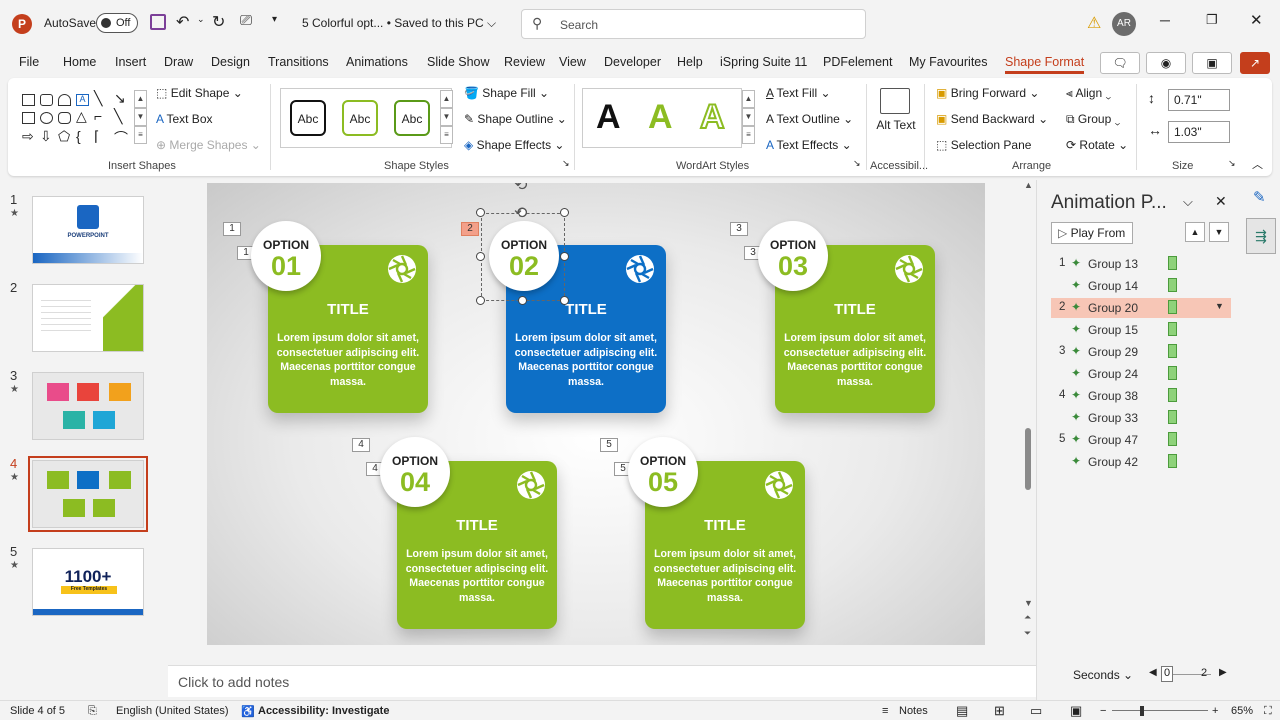 The width and height of the screenshot is (1280, 720). What do you see at coordinates (948, 62) in the screenshot?
I see `tab-my-favourites: My Favourites` at bounding box center [948, 62].